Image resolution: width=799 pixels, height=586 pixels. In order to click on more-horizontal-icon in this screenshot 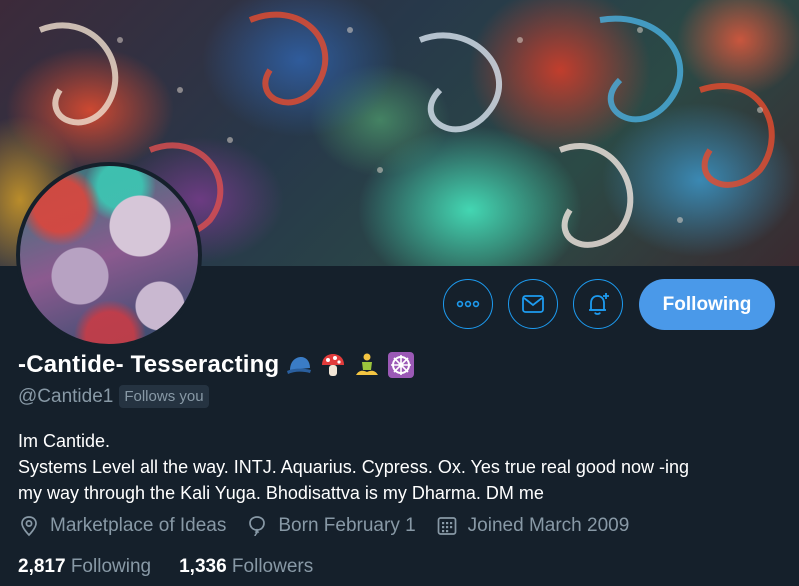, I will do `click(468, 304)`.